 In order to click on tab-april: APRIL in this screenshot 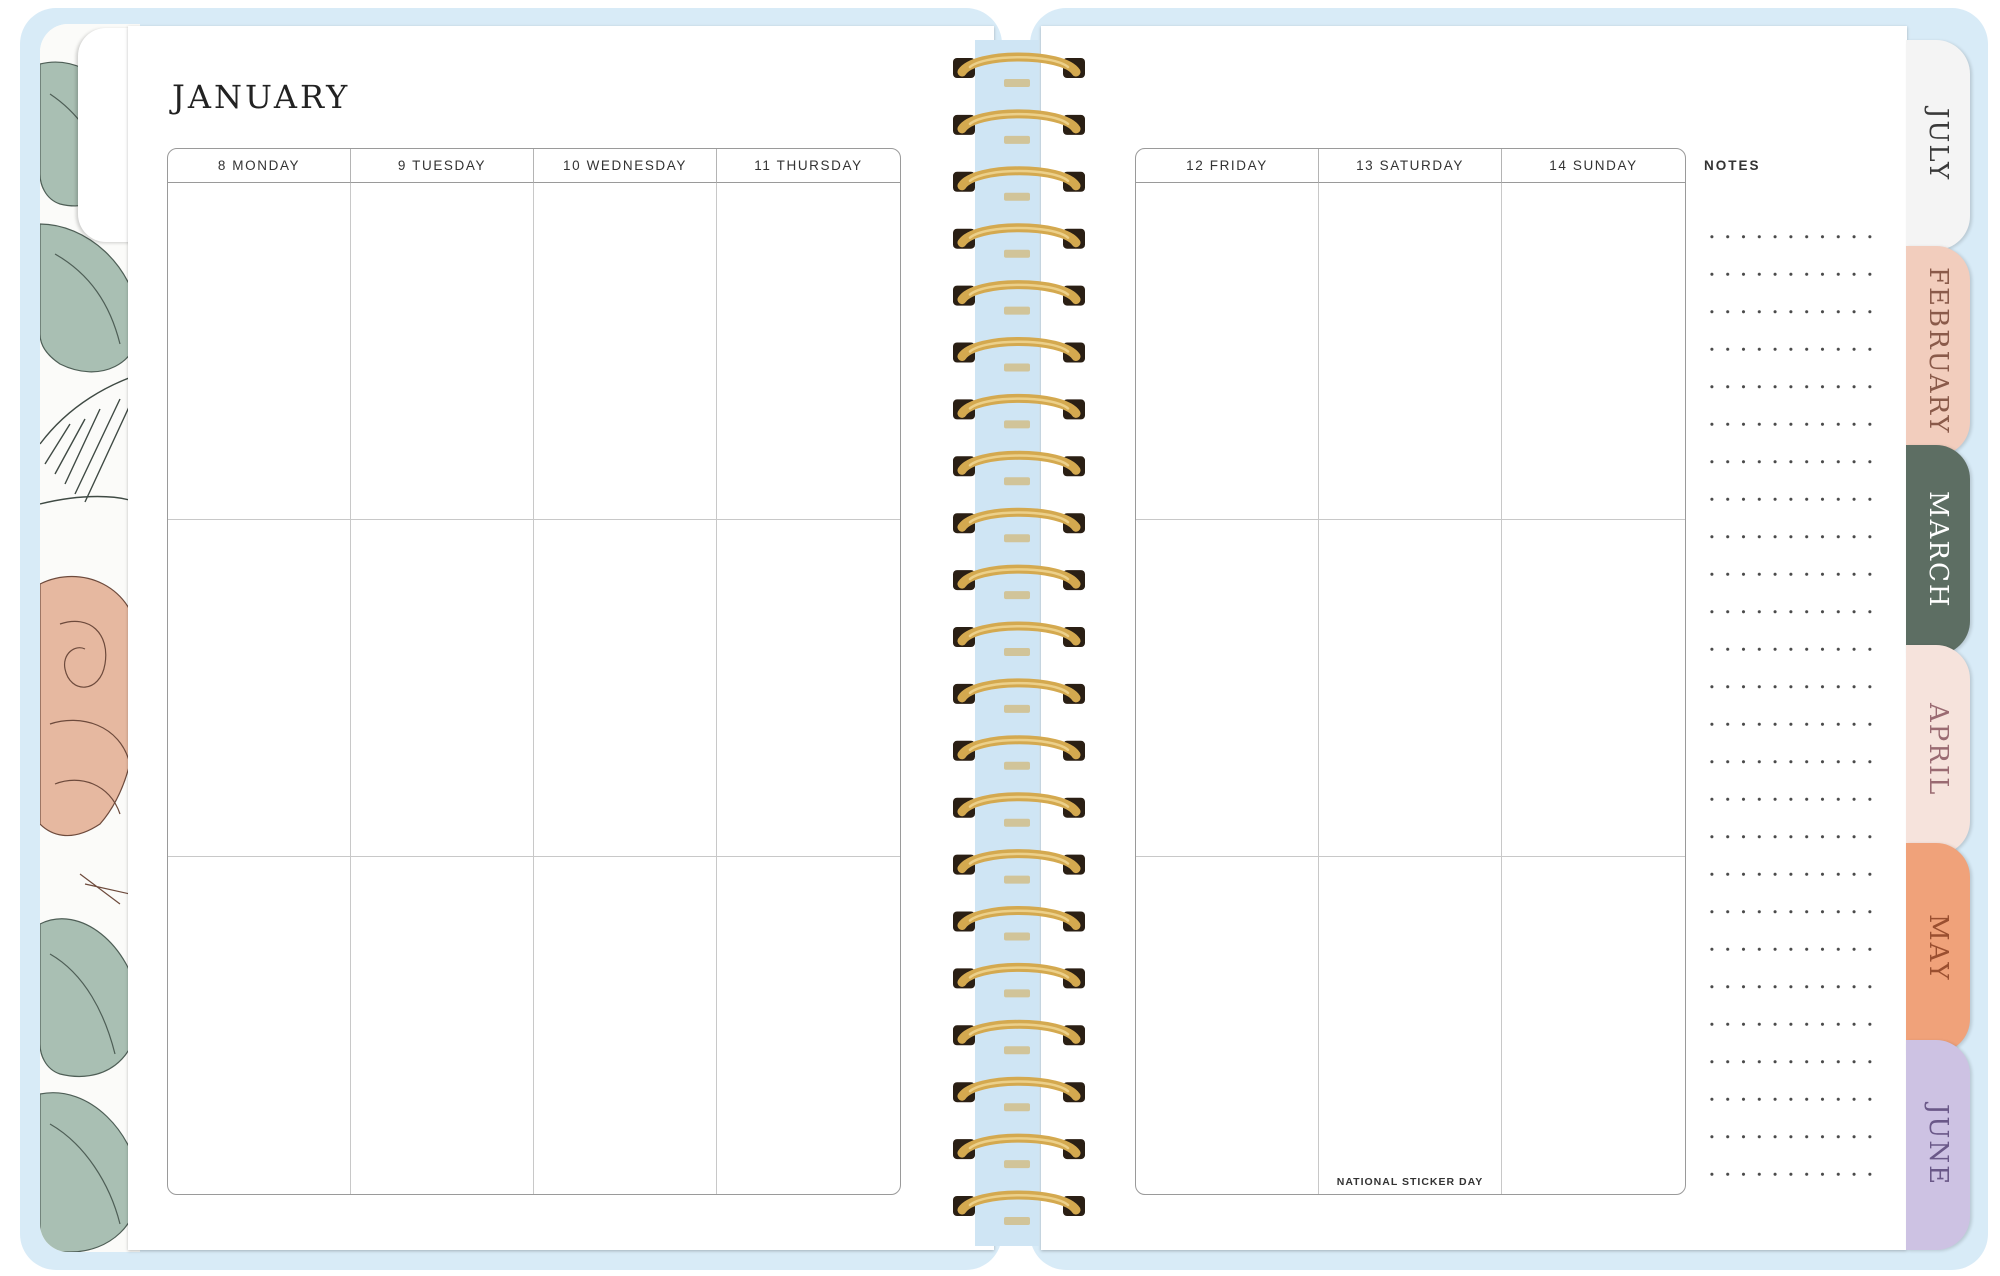, I will do `click(1938, 750)`.